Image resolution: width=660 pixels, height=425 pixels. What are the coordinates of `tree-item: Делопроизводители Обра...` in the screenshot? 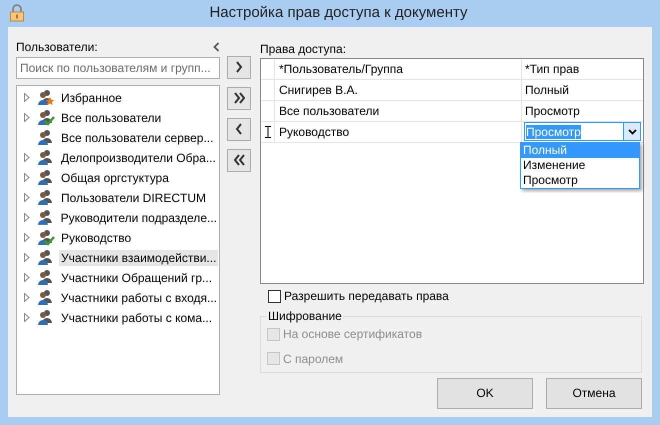 It's located at (118, 158).